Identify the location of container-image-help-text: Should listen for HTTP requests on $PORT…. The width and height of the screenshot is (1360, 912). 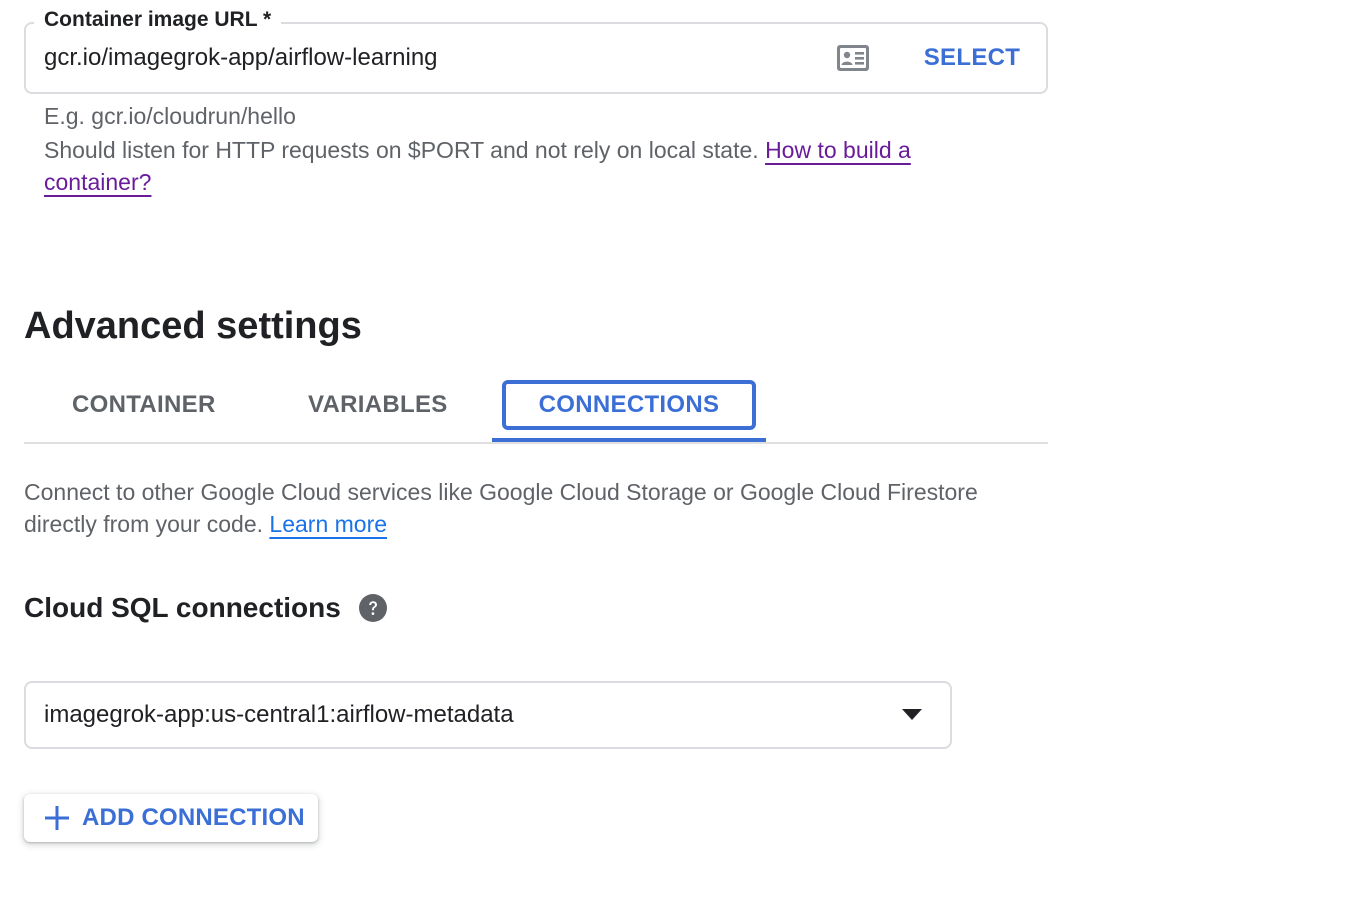
(401, 150).